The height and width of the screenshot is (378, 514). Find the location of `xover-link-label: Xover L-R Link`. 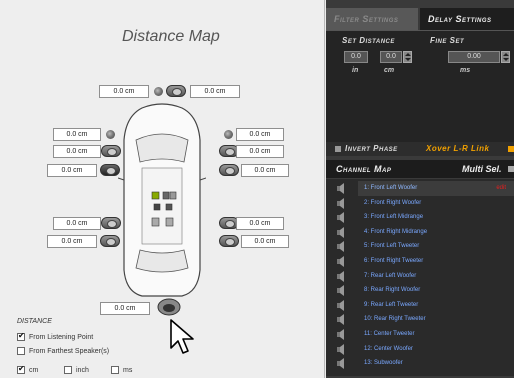

xover-link-label: Xover L-R Link is located at coordinates (457, 149).